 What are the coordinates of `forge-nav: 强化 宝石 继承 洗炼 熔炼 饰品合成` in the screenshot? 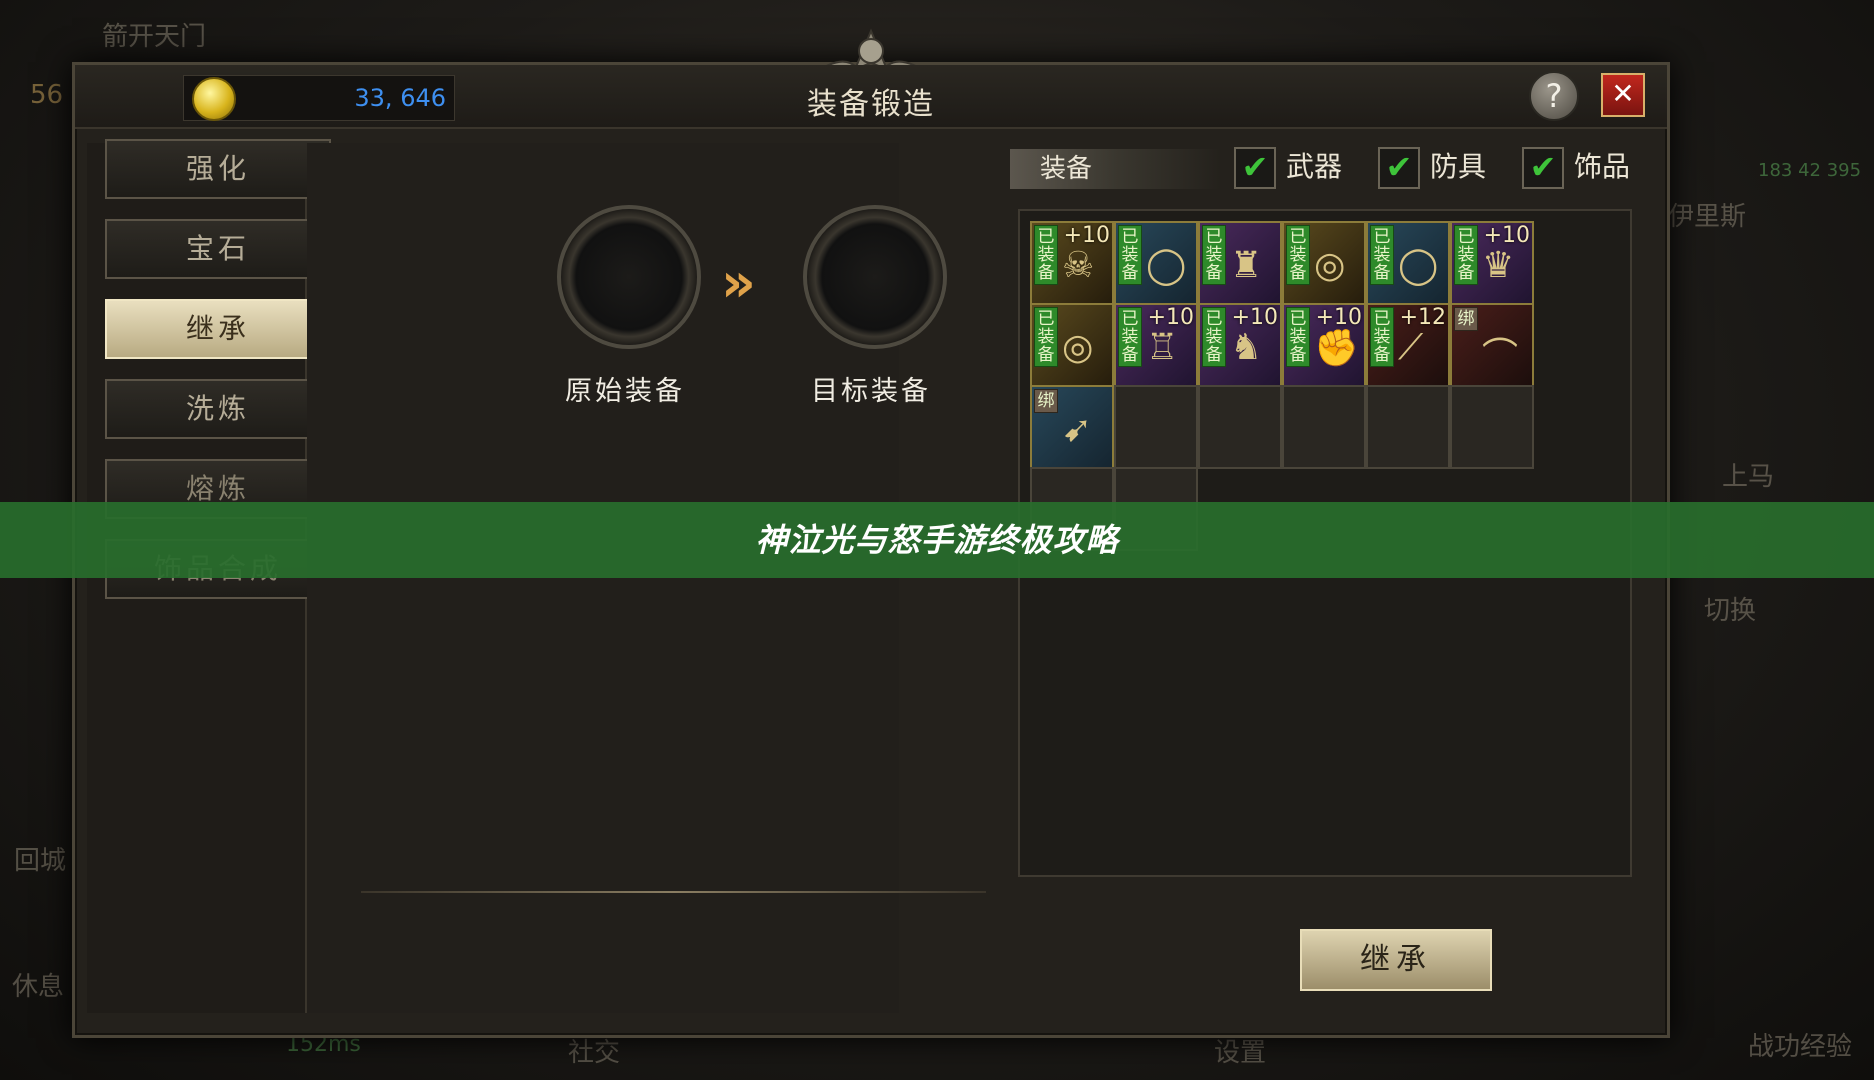 It's located at (209, 576).